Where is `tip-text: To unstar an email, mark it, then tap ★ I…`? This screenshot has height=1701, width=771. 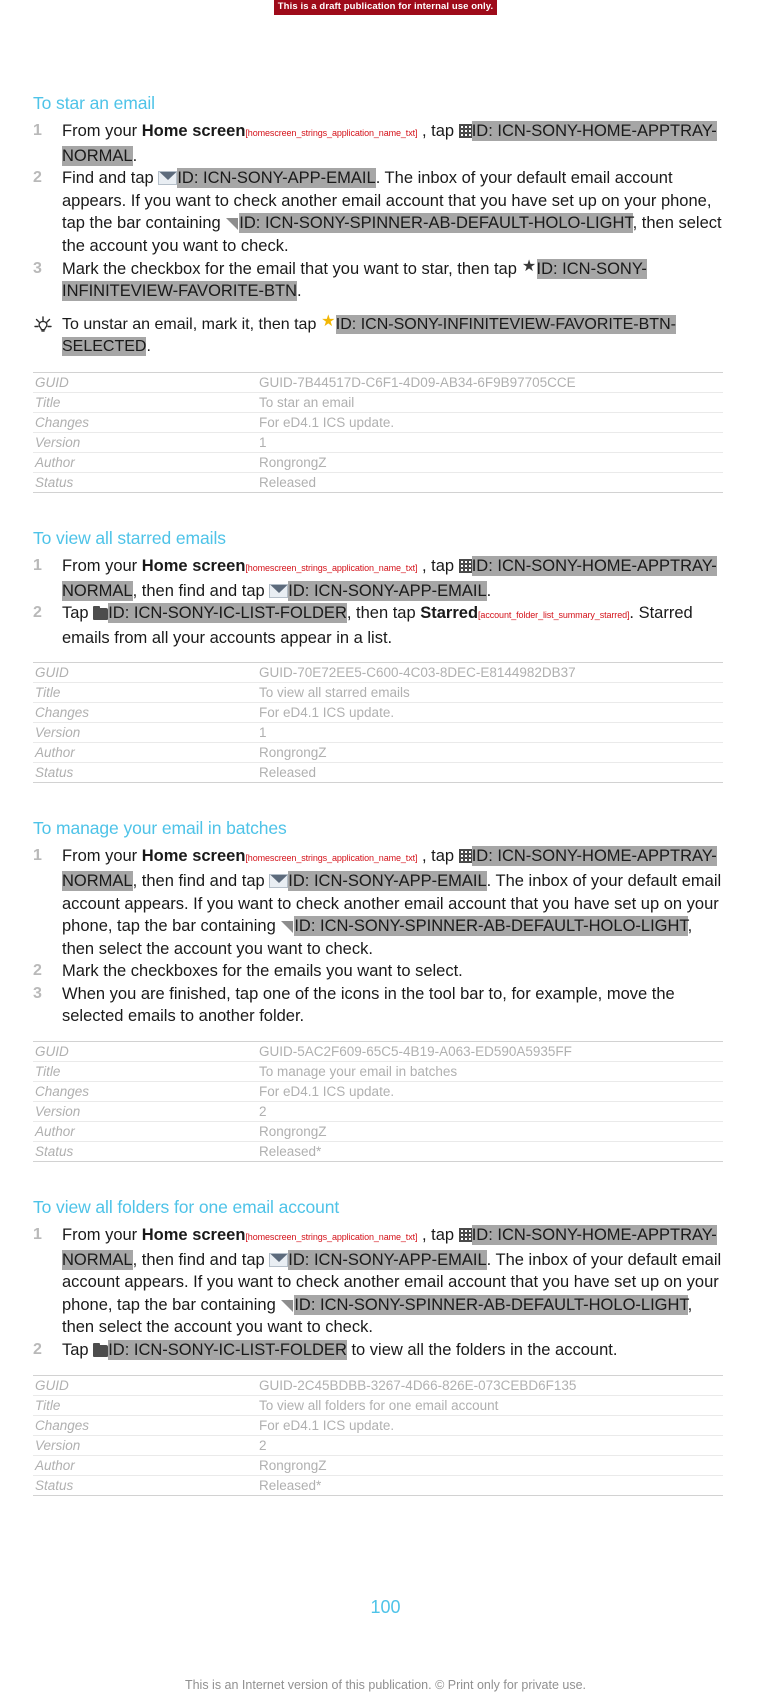 tip-text: To unstar an email, mark it, then tap ★ I… is located at coordinates (369, 334).